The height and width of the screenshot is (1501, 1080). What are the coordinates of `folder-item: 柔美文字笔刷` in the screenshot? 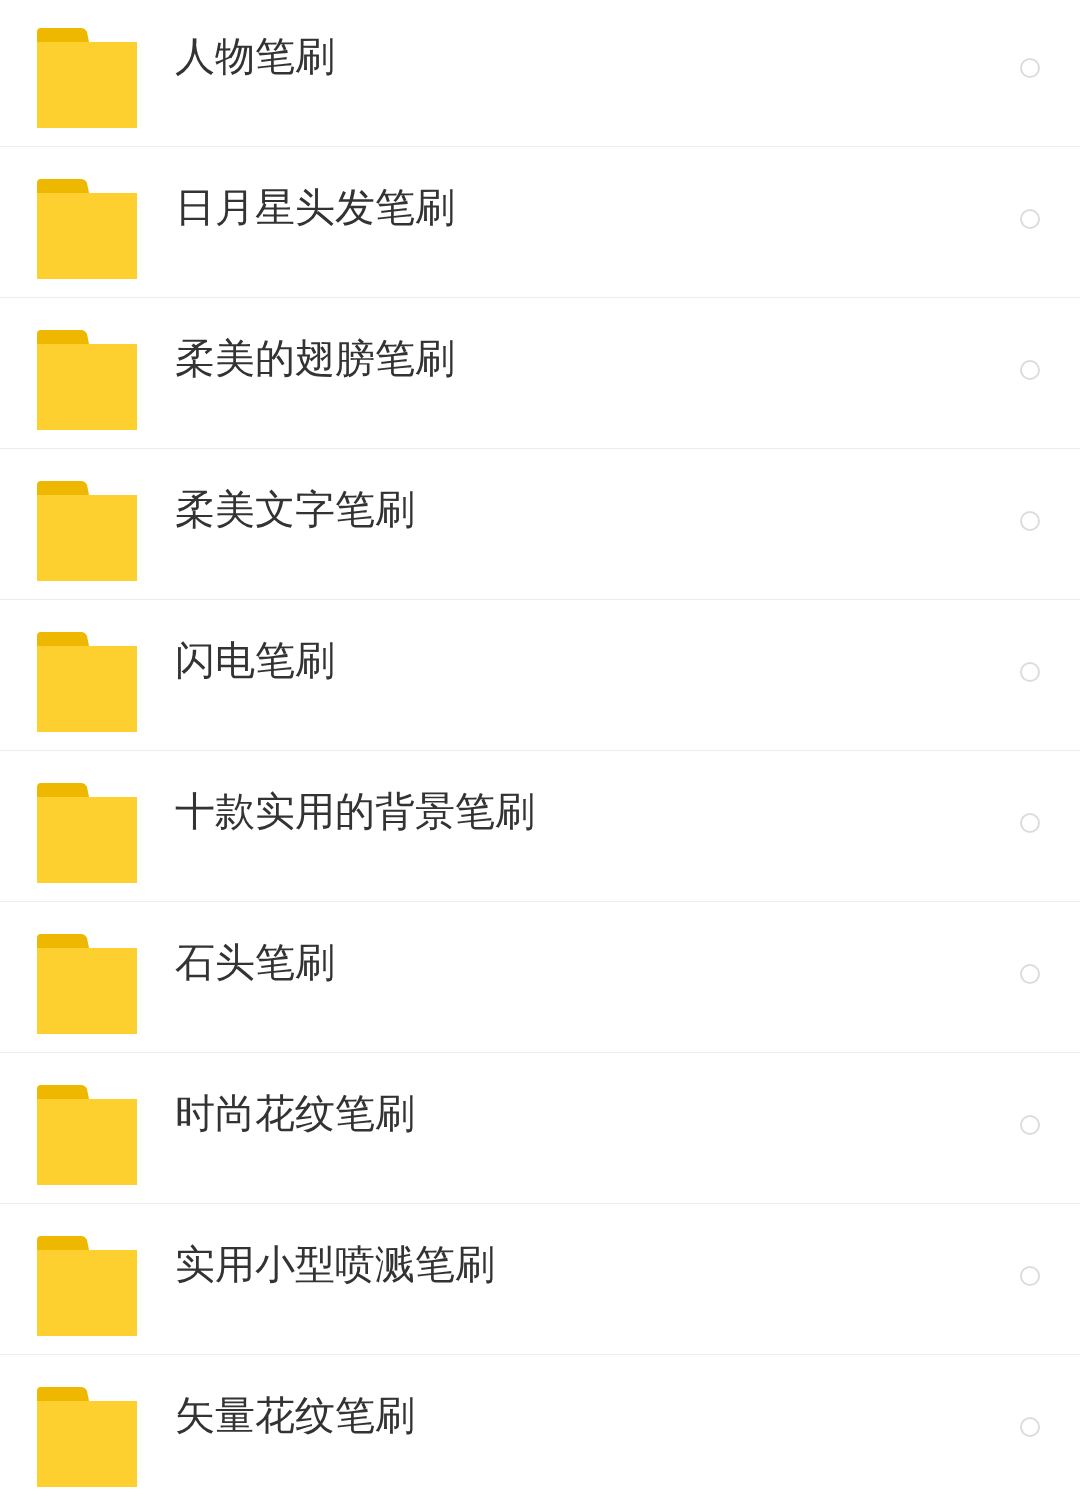 It's located at (540, 524).